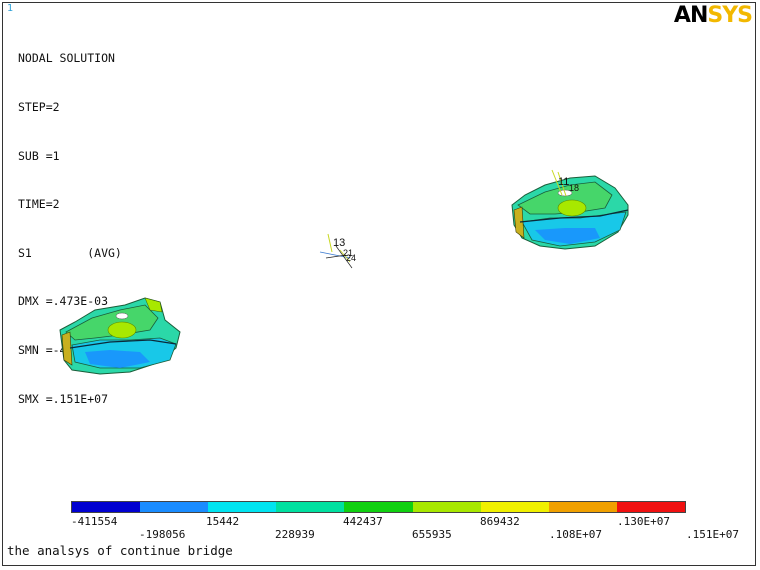 The height and width of the screenshot is (570, 760). What do you see at coordinates (223, 521) in the screenshot?
I see `legend-label-top-2: 15442` at bounding box center [223, 521].